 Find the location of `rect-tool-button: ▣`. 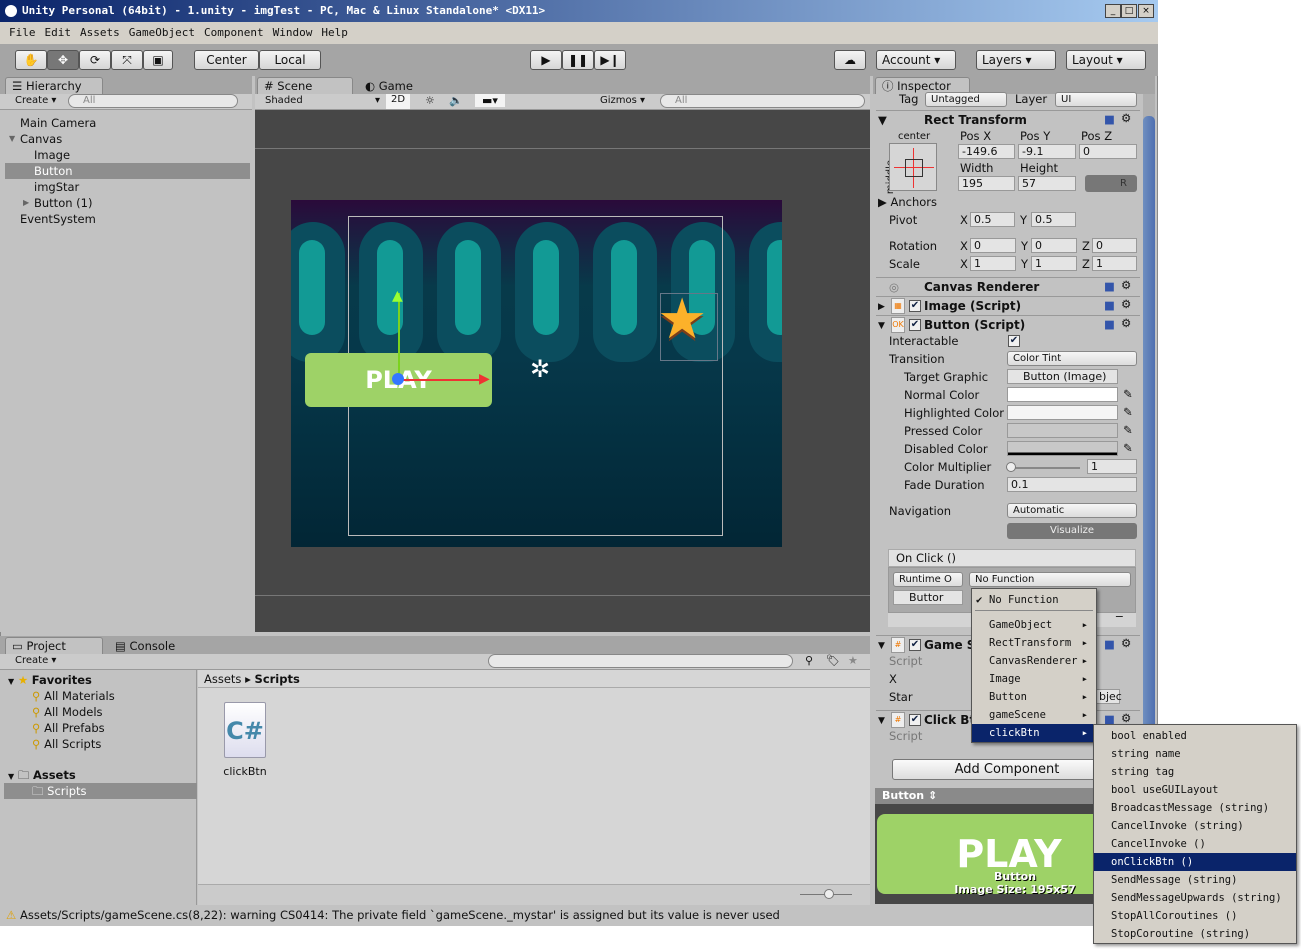

rect-tool-button: ▣ is located at coordinates (158, 60).